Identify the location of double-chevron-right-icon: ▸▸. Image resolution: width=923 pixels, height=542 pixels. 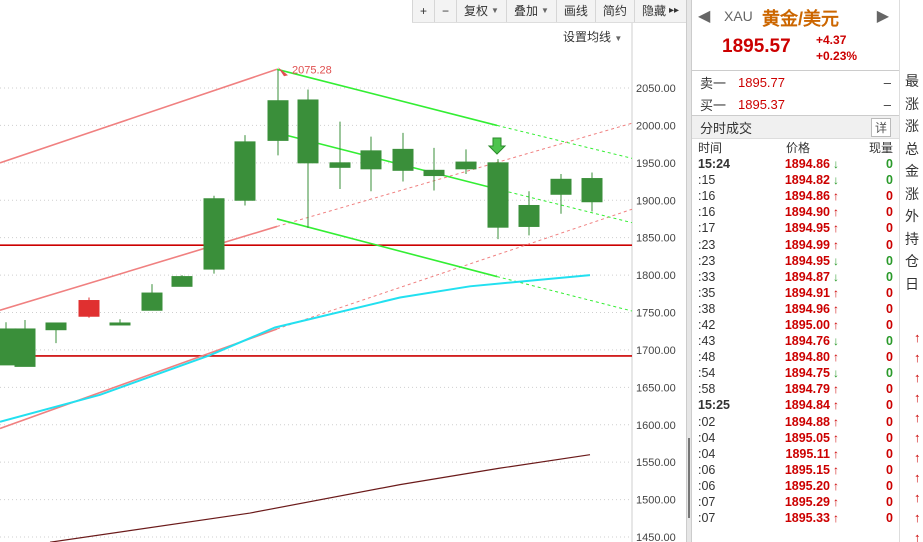
(673, 10).